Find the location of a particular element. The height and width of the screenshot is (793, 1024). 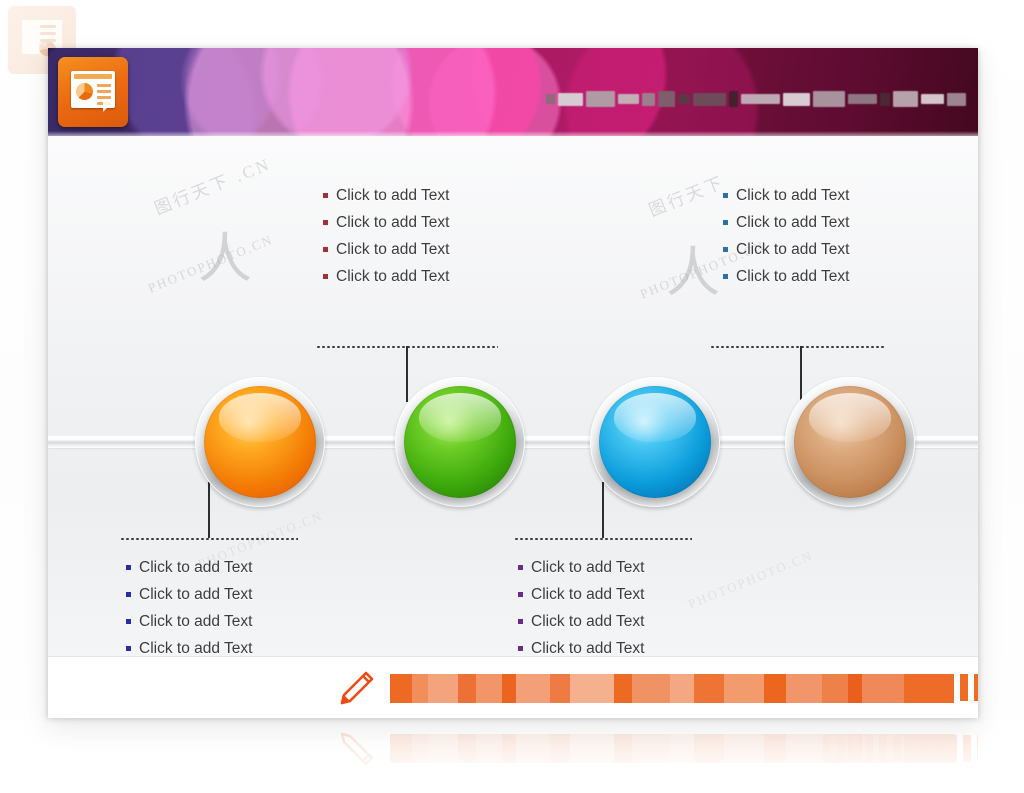

footer-progress-bar-wrap is located at coordinates (684, 688).